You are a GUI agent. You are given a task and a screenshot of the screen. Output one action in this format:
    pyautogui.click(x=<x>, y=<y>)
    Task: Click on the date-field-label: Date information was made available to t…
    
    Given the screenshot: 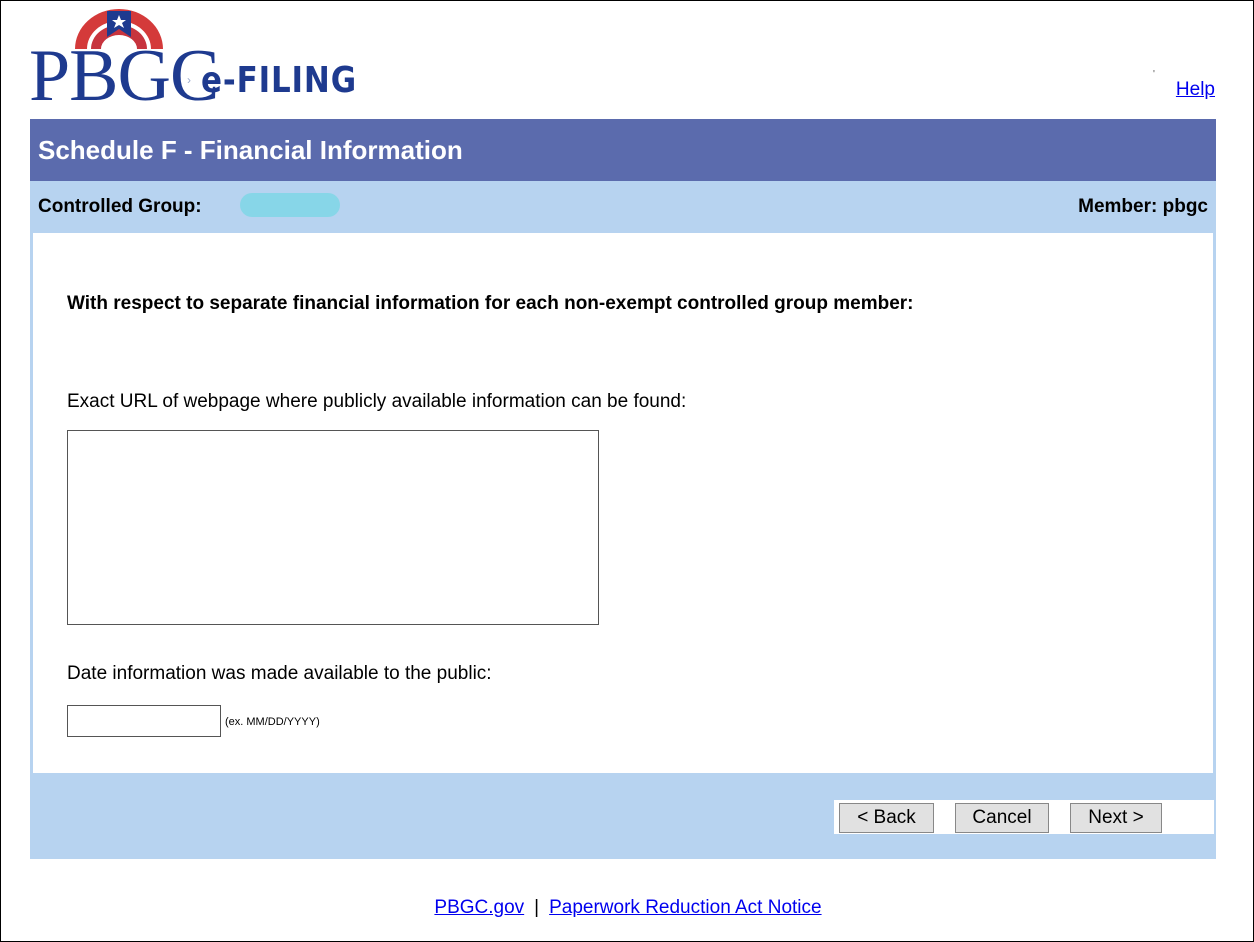 What is the action you would take?
    pyautogui.click(x=279, y=673)
    